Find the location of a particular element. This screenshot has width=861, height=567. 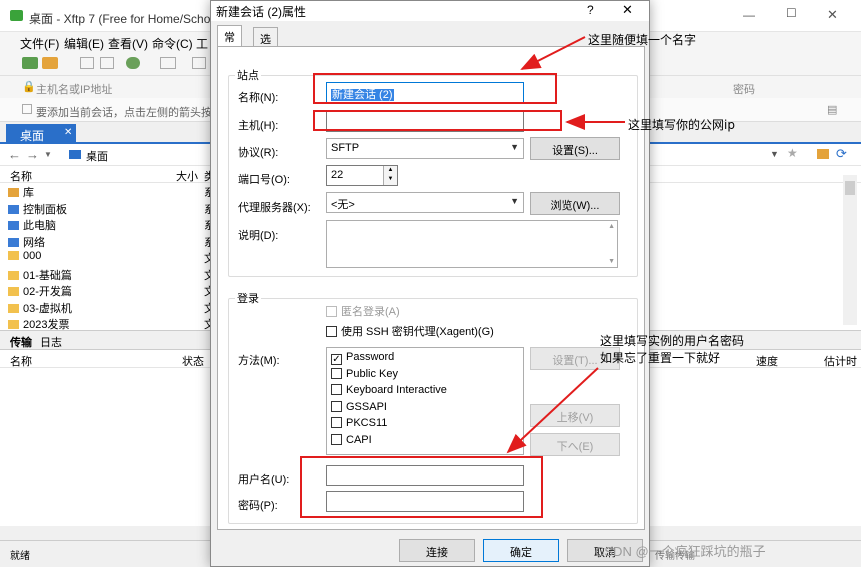

annotation-note-login-2: 如果忘了重置一下就好 is located at coordinates (660, 358).